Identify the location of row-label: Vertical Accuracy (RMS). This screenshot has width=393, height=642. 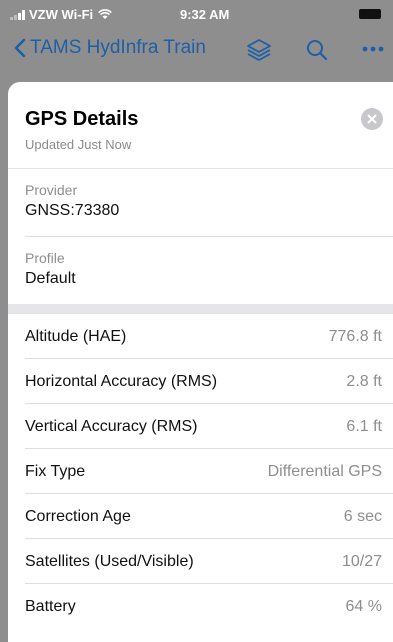
(111, 426).